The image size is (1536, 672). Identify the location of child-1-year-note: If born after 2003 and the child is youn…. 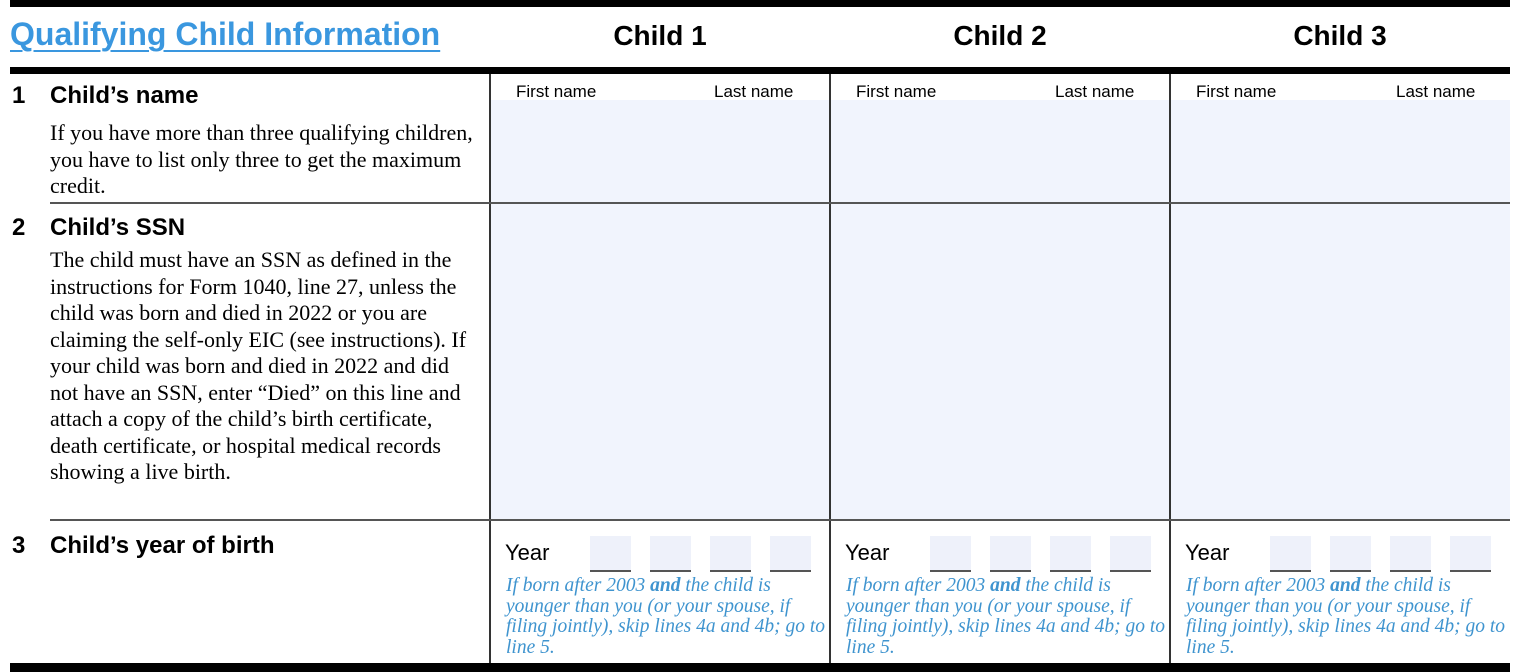
(666, 616).